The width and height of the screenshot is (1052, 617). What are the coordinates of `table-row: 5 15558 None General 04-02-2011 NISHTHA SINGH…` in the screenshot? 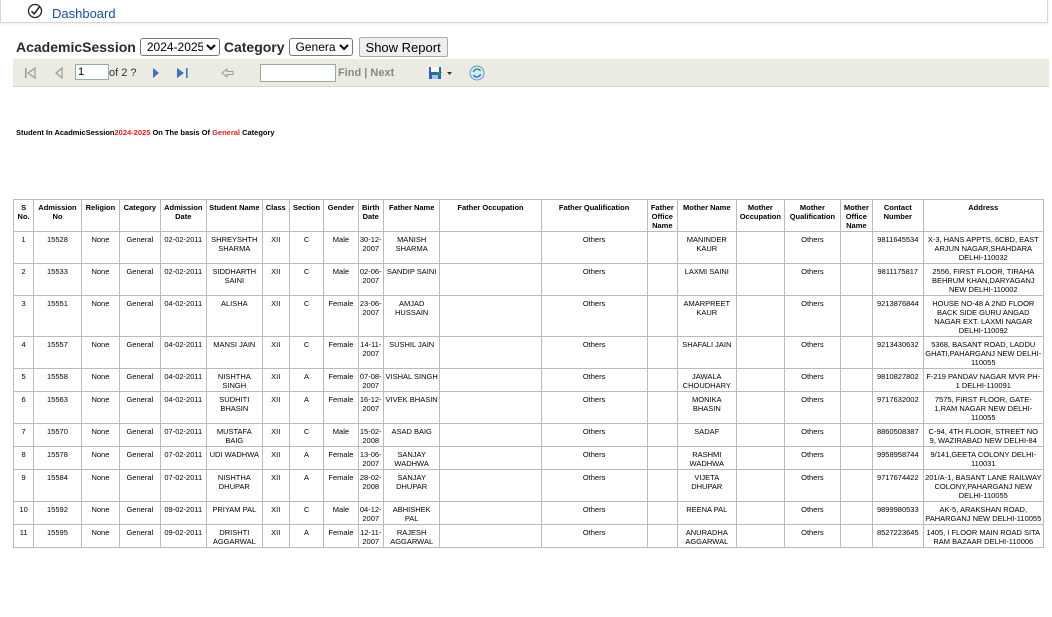 It's located at (528, 380).